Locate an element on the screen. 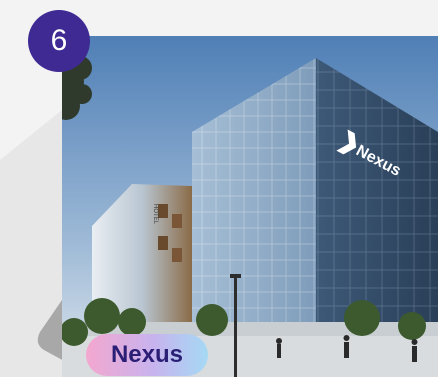 The image size is (438, 377). step-number-badge: 6 is located at coordinates (59, 41).